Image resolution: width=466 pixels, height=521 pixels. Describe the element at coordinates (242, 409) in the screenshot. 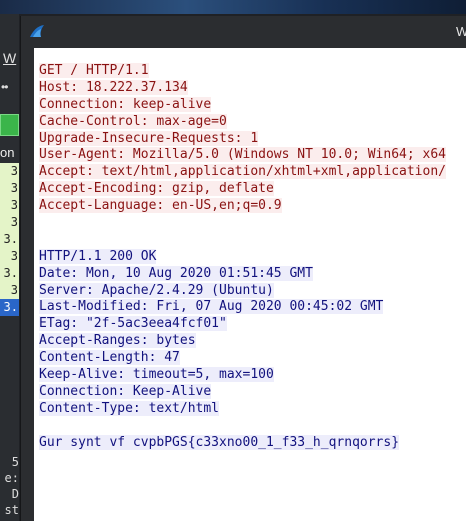

I see `server-response-line: Content-Type: text/html` at that location.